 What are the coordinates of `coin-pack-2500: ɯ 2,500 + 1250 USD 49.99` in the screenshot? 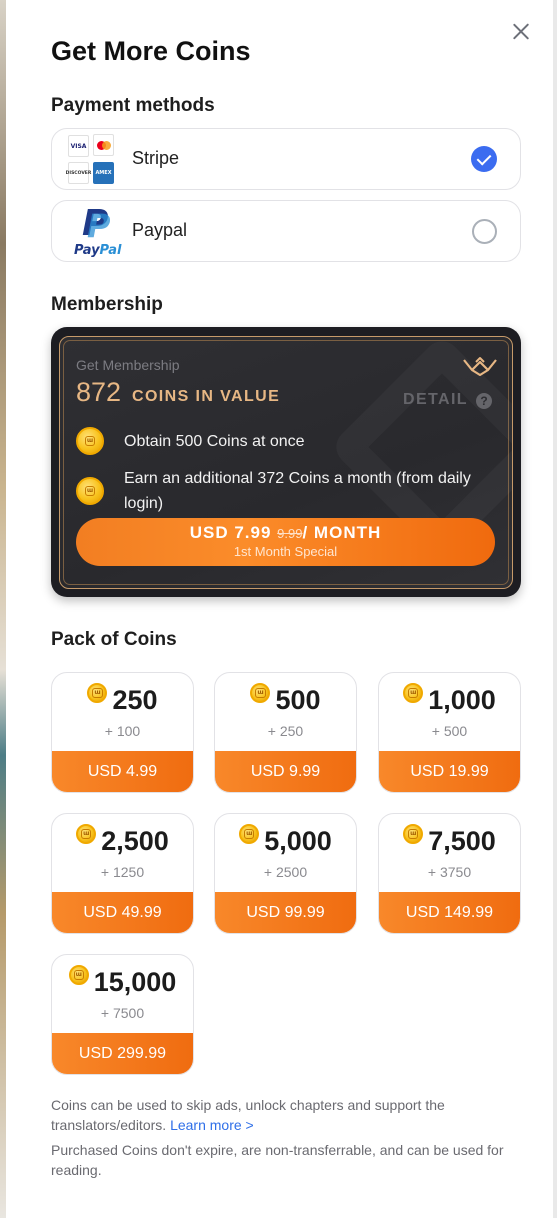 It's located at (122, 873).